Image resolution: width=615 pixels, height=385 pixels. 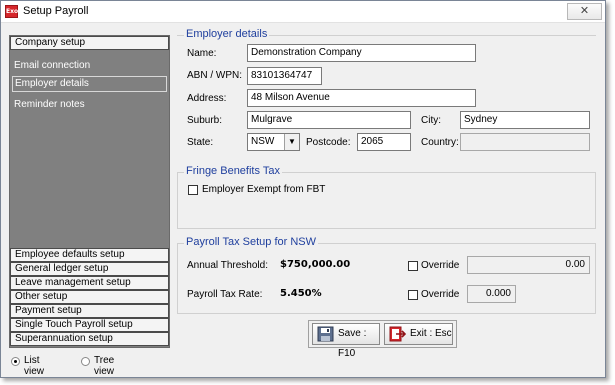 What do you see at coordinates (291, 142) in the screenshot?
I see `chevron-down-icon: ▼` at bounding box center [291, 142].